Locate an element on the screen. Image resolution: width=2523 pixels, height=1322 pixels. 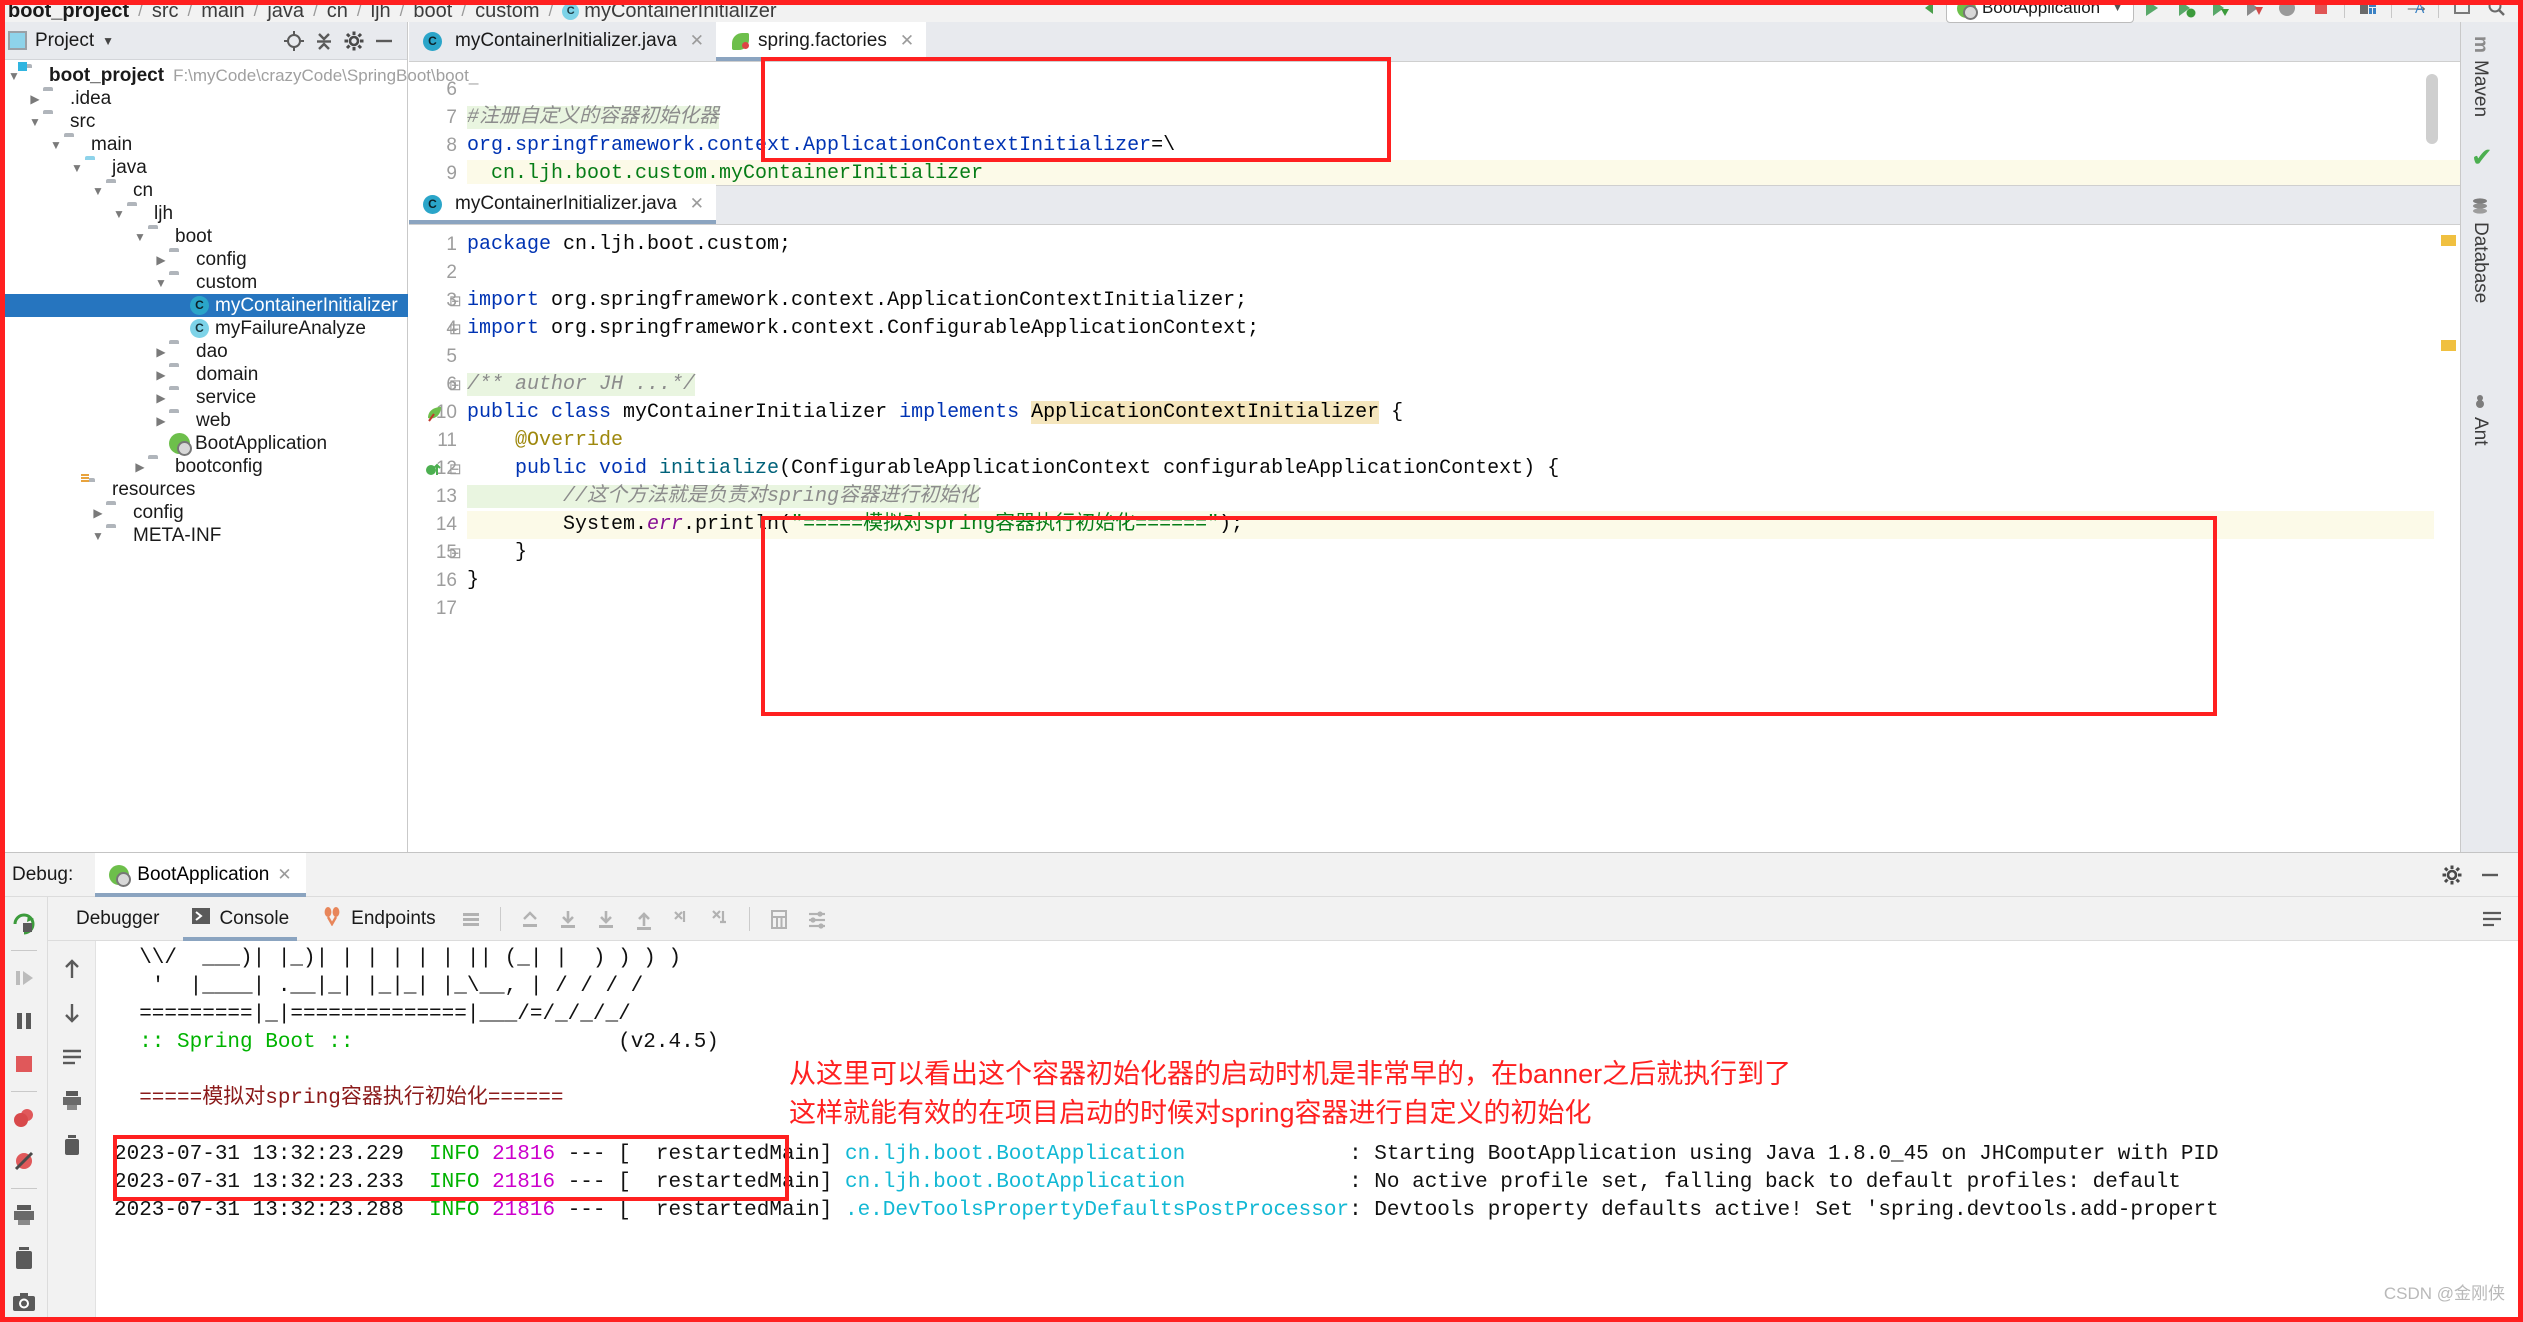
tree-item-custom: ▼ custom is located at coordinates (203, 282).